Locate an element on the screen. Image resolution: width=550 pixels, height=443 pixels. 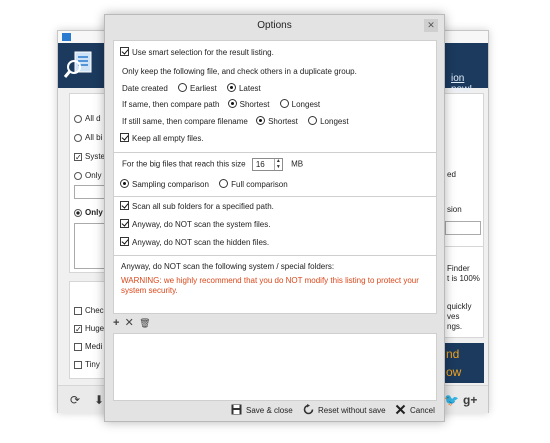
date-created-row: Date created Earliest Latest is located at coordinates (191, 88).